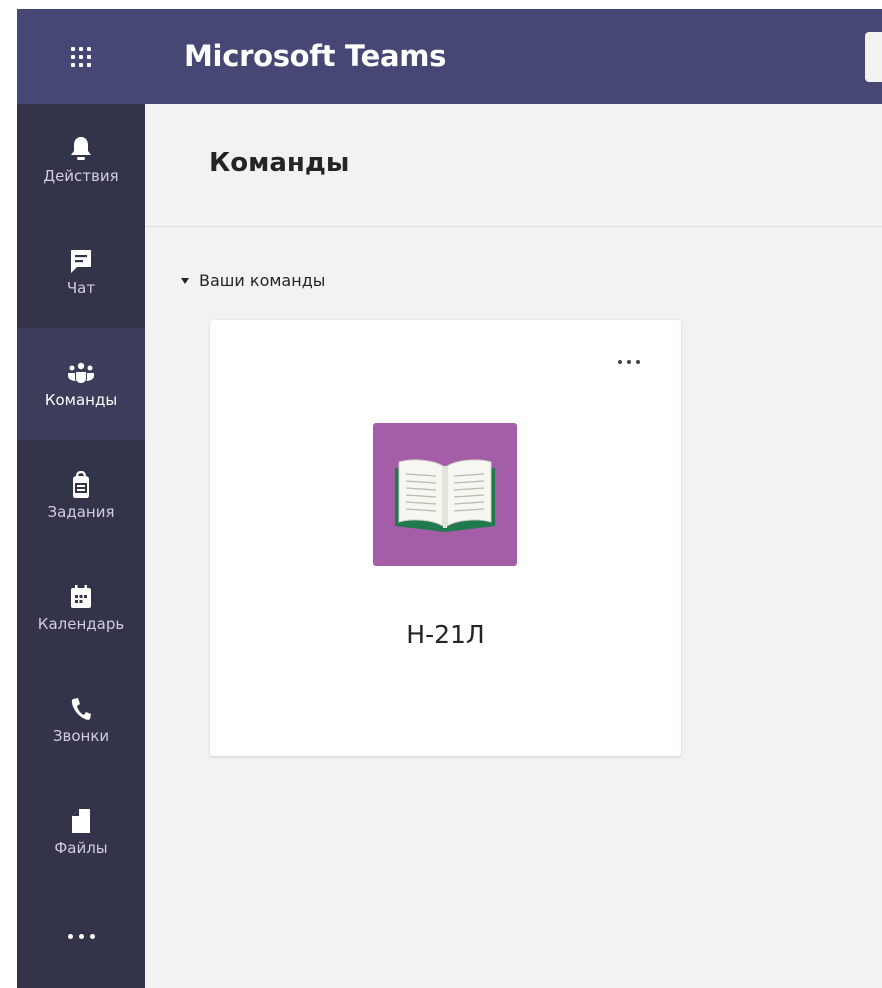  I want to click on file-icon, so click(81, 821).